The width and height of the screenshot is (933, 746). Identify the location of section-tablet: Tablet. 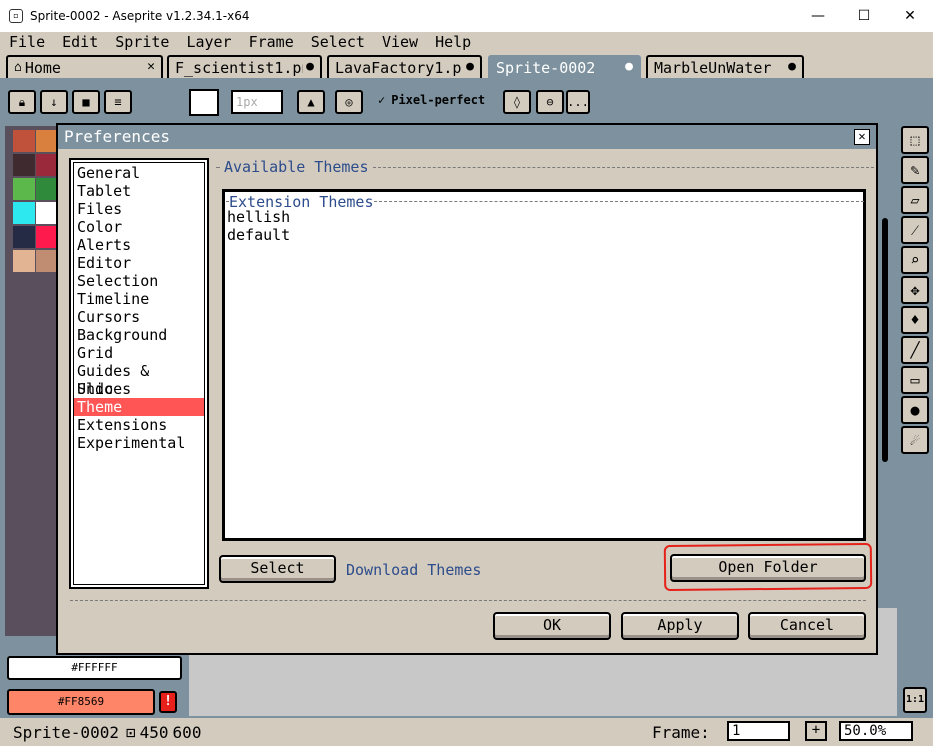
(139, 191).